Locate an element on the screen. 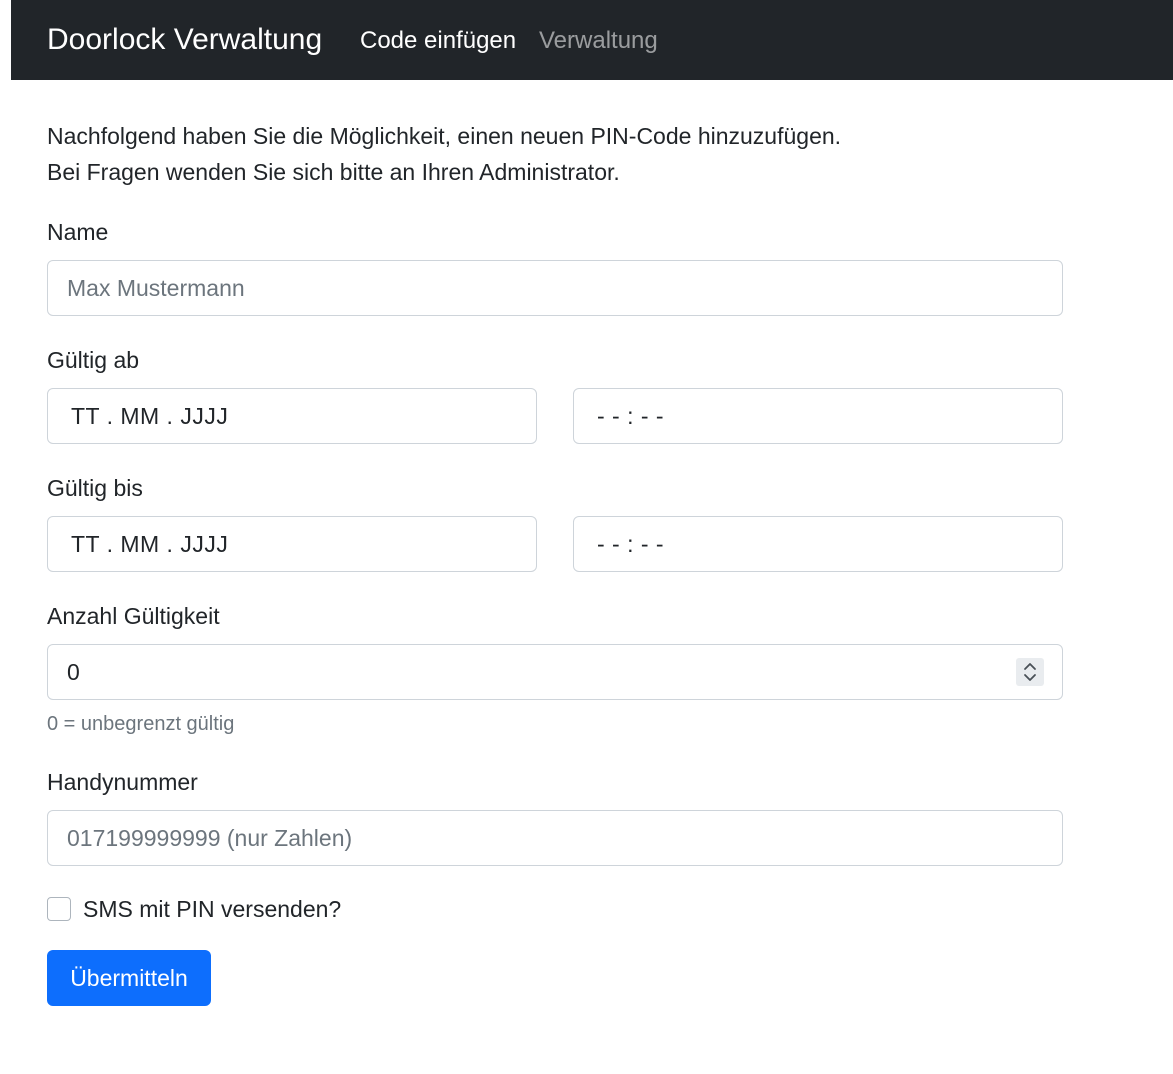 Image resolution: width=1173 pixels, height=1074 pixels. phone-placeholder: 017199999999 (nur Zahlen) is located at coordinates (210, 837).